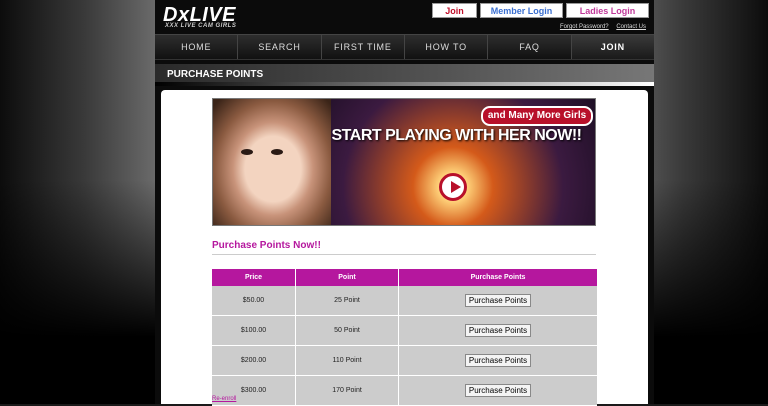  What do you see at coordinates (612, 47) in the screenshot?
I see `nav-join: JOIN` at bounding box center [612, 47].